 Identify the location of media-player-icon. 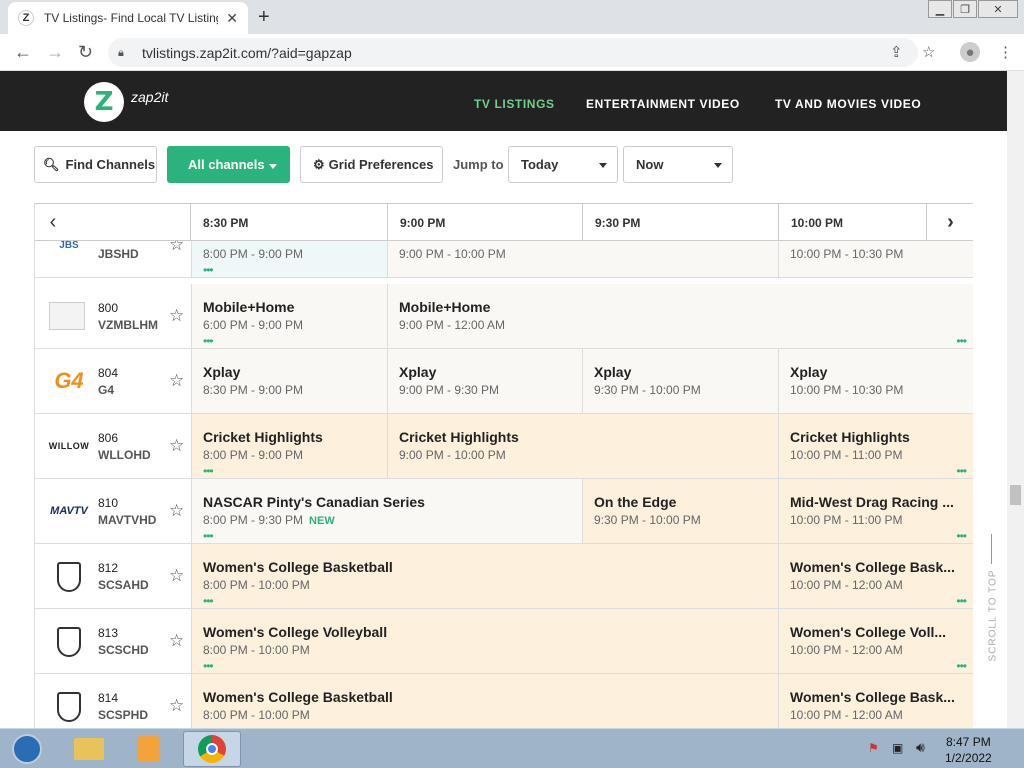
(149, 749).